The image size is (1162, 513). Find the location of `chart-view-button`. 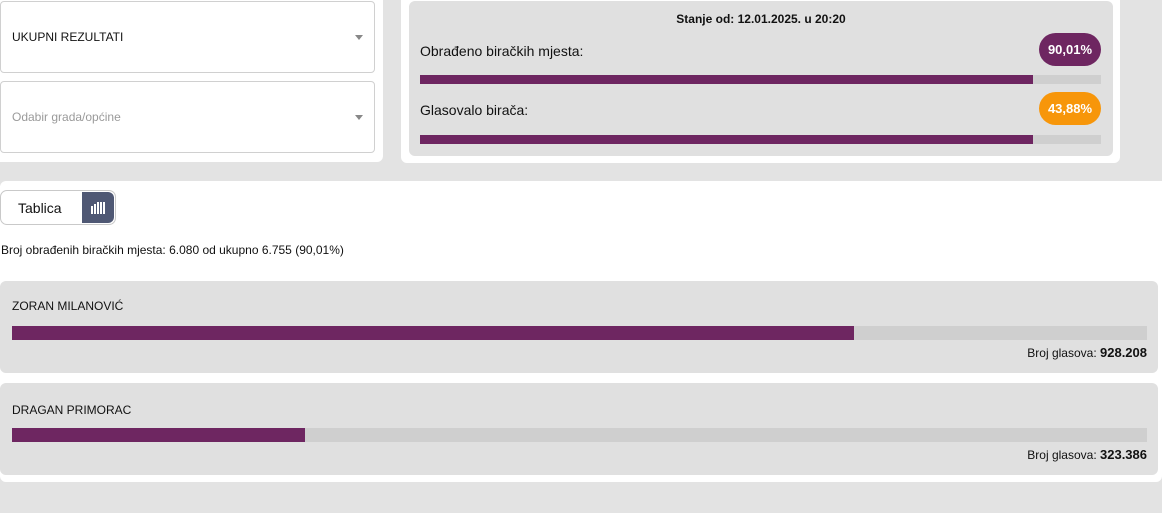

chart-view-button is located at coordinates (98, 207).